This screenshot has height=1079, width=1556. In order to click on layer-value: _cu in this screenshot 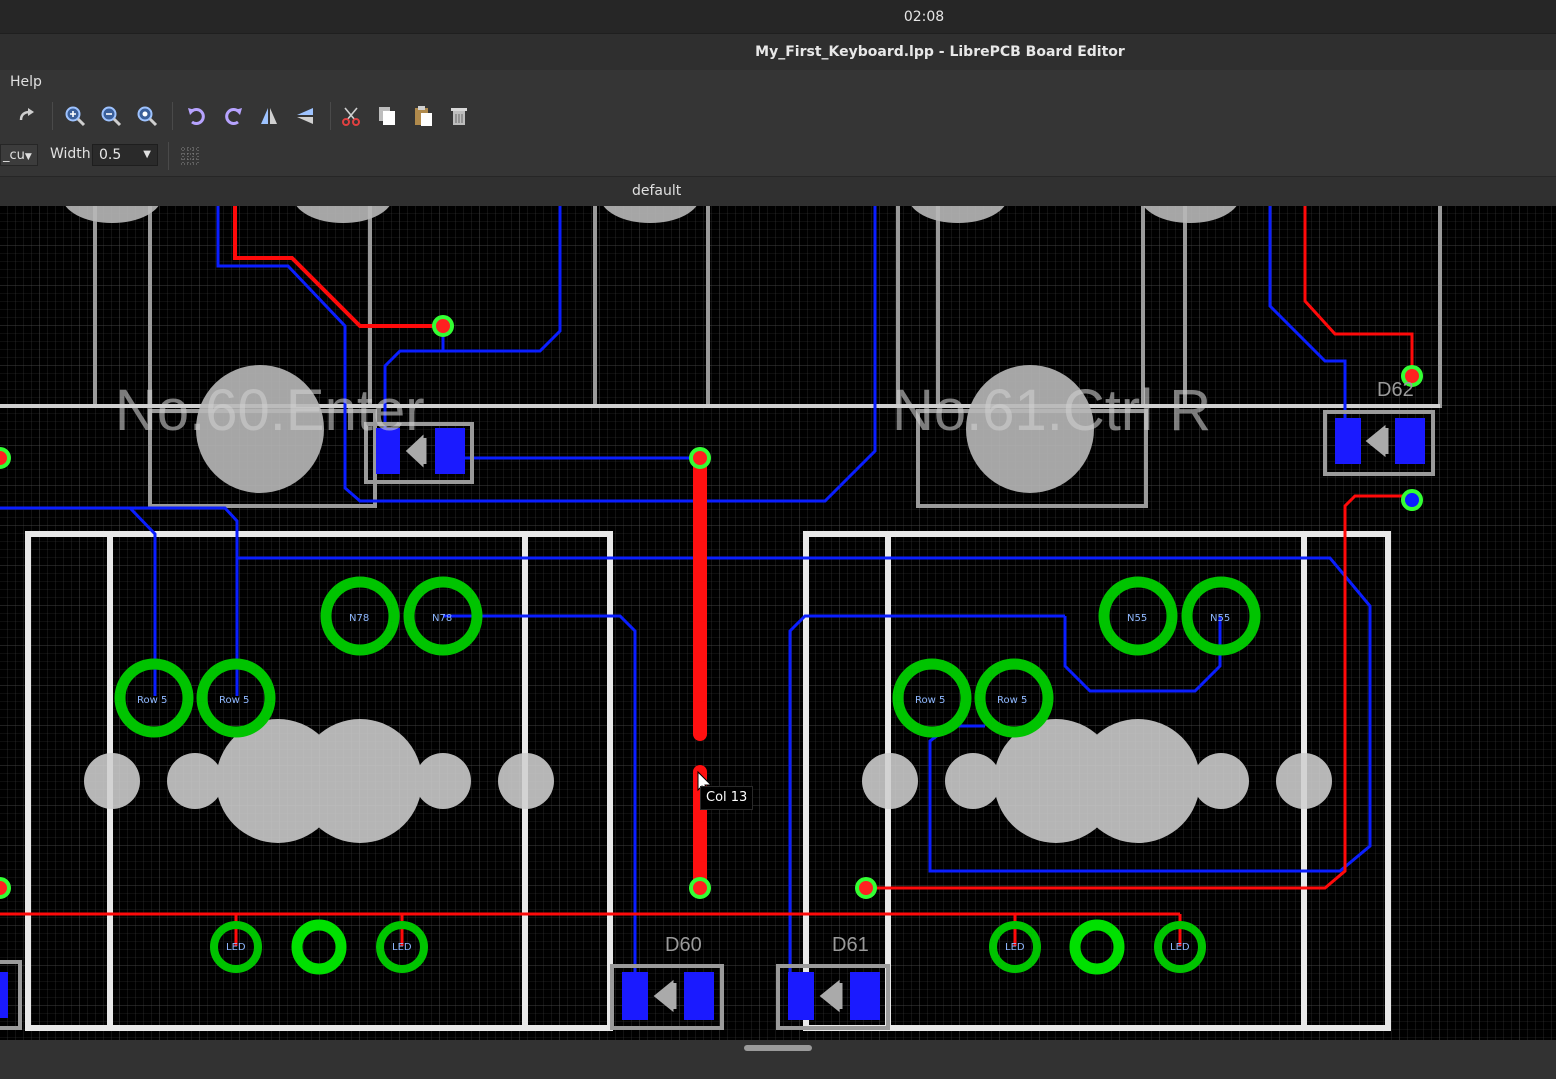, I will do `click(14, 155)`.